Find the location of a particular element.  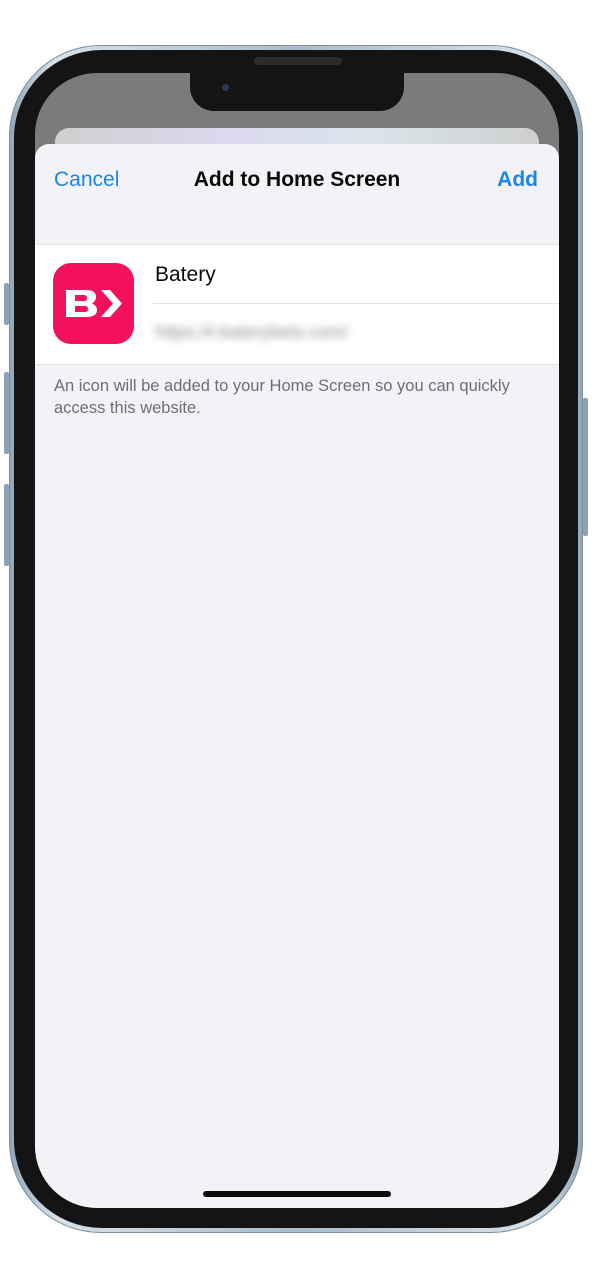

sheet-title: Add to Home Screen is located at coordinates (297, 179).